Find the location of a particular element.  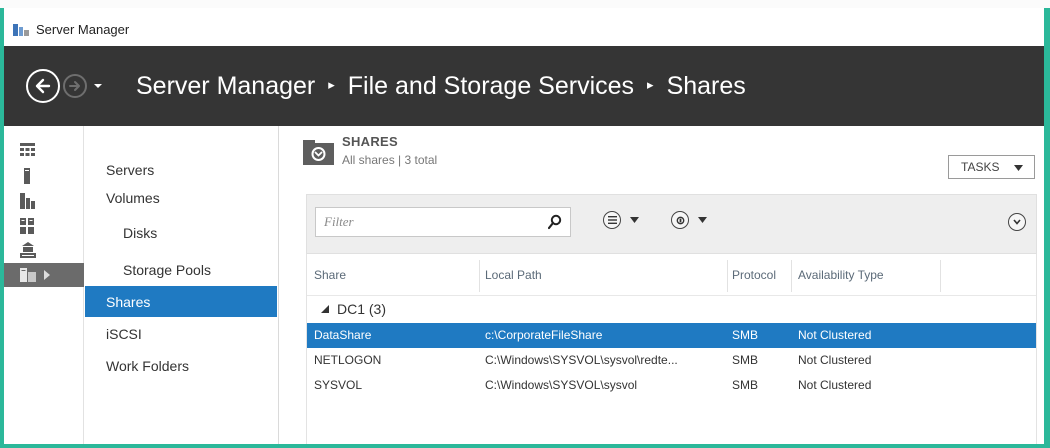

top-strip is located at coordinates (525, 4).